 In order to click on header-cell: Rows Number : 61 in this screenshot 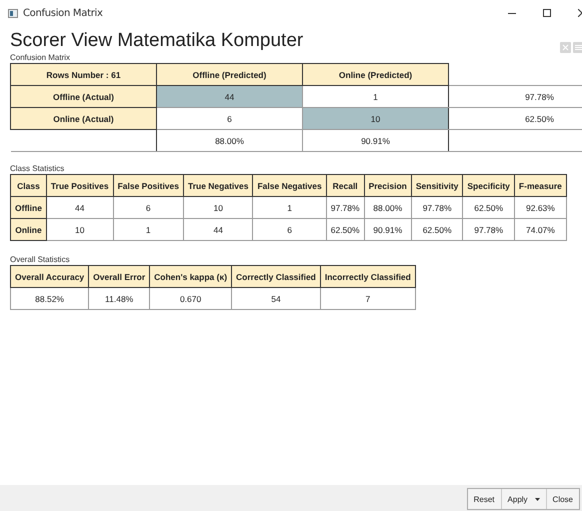, I will do `click(83, 75)`.